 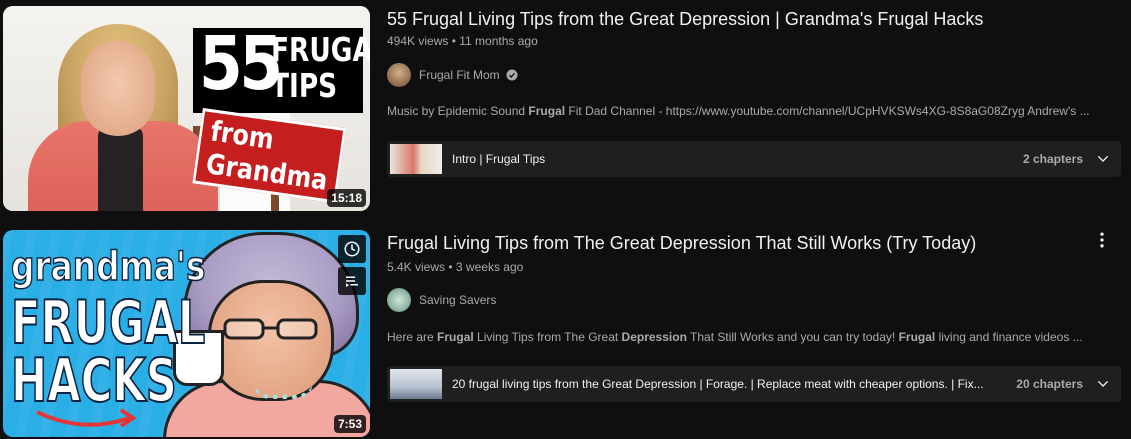 What do you see at coordinates (489, 267) in the screenshot?
I see `upload-age: 3 weeks ago` at bounding box center [489, 267].